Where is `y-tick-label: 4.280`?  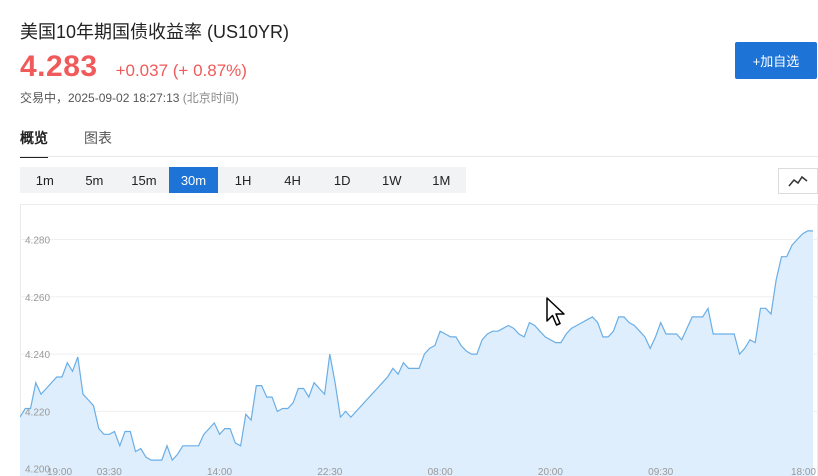
y-tick-label: 4.280 is located at coordinates (37, 241).